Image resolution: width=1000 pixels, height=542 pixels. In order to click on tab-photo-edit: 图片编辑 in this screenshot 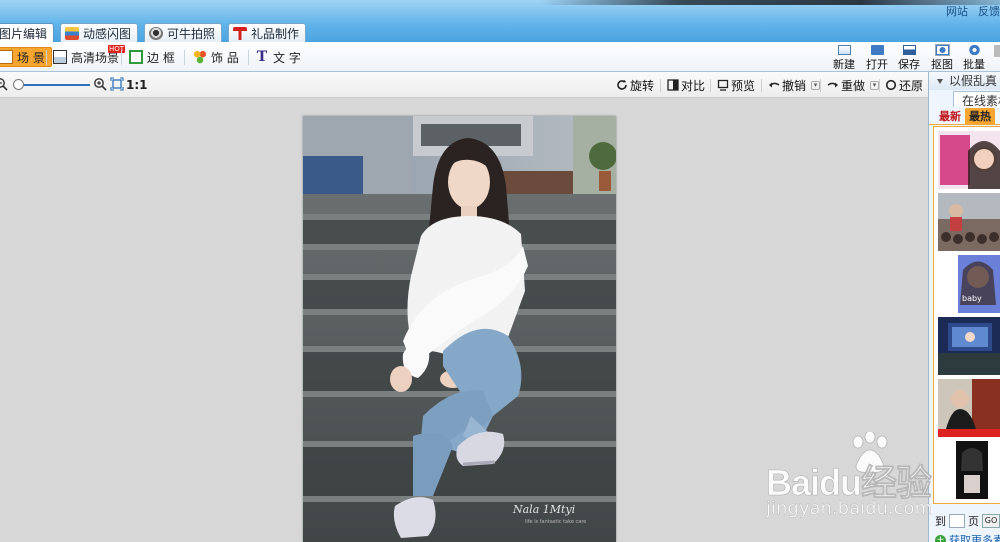, I will do `click(27, 32)`.